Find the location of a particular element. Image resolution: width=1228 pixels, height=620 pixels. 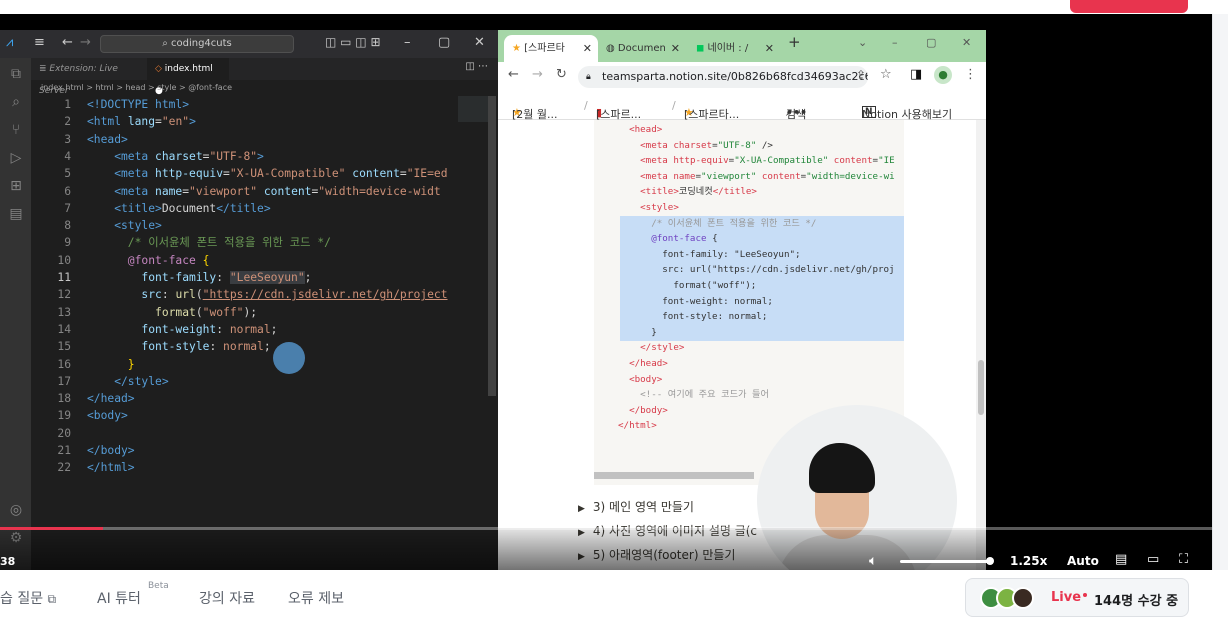

account-icon: ◎ is located at coordinates (16, 510).